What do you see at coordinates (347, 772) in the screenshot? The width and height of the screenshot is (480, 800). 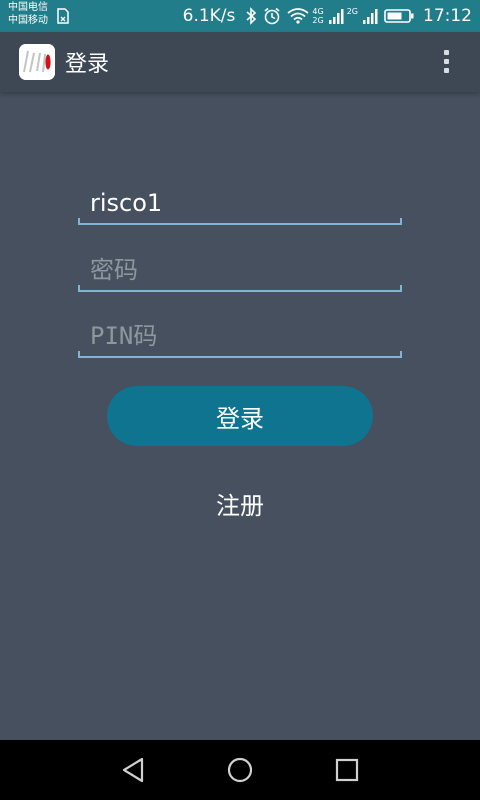 I see `recents-icon` at bounding box center [347, 772].